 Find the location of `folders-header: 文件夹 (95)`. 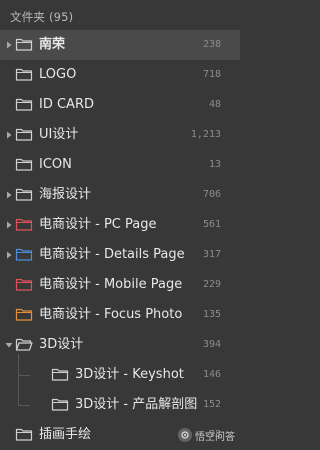

folders-header: 文件夹 (95) is located at coordinates (42, 17).